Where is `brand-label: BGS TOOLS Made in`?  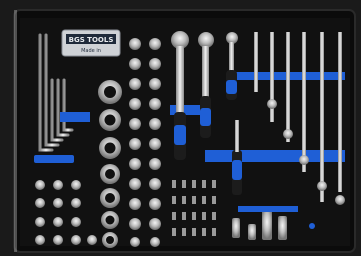
brand-label: BGS TOOLS Made in is located at coordinates (91, 43).